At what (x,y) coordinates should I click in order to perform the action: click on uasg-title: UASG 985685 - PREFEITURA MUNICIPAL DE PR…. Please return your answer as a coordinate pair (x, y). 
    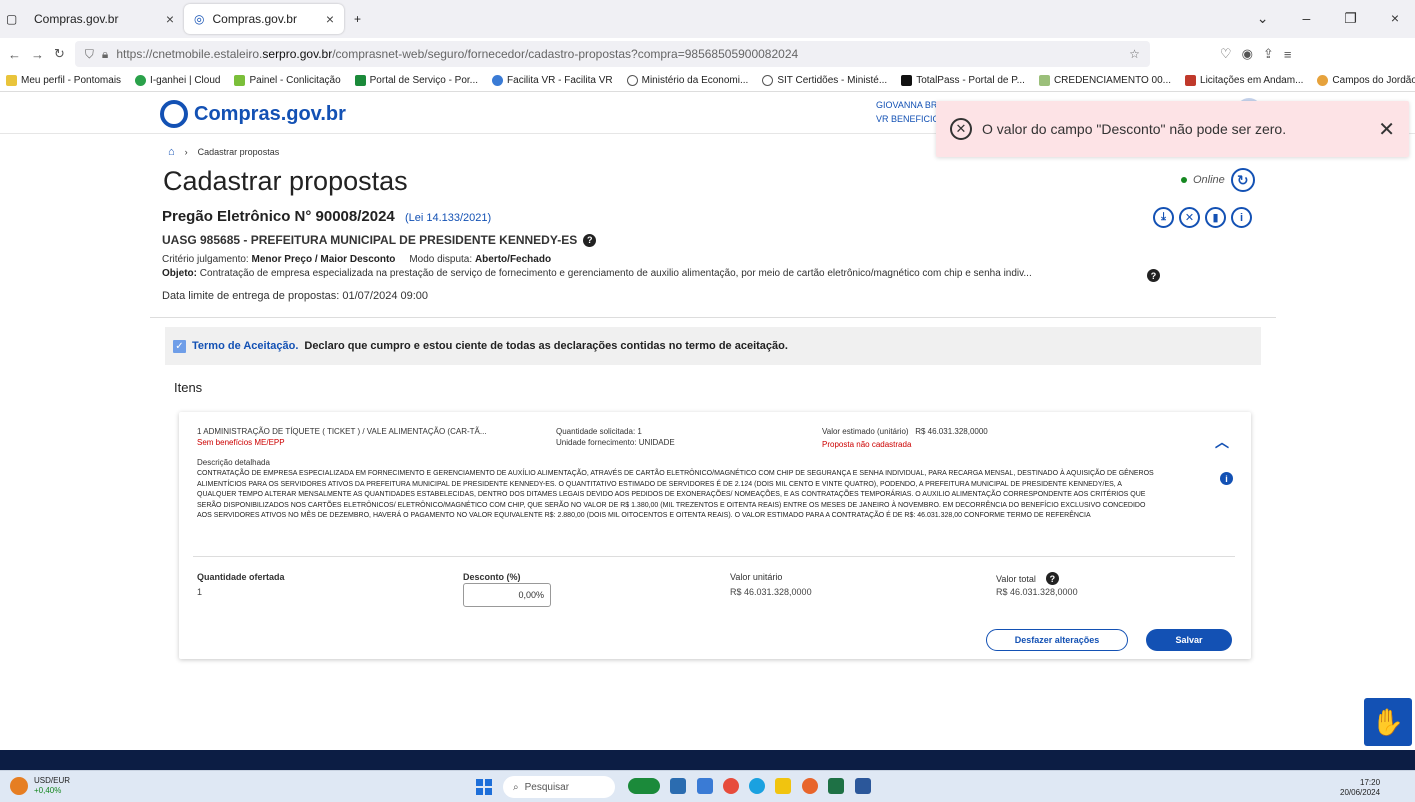
    Looking at the image, I should click on (379, 240).